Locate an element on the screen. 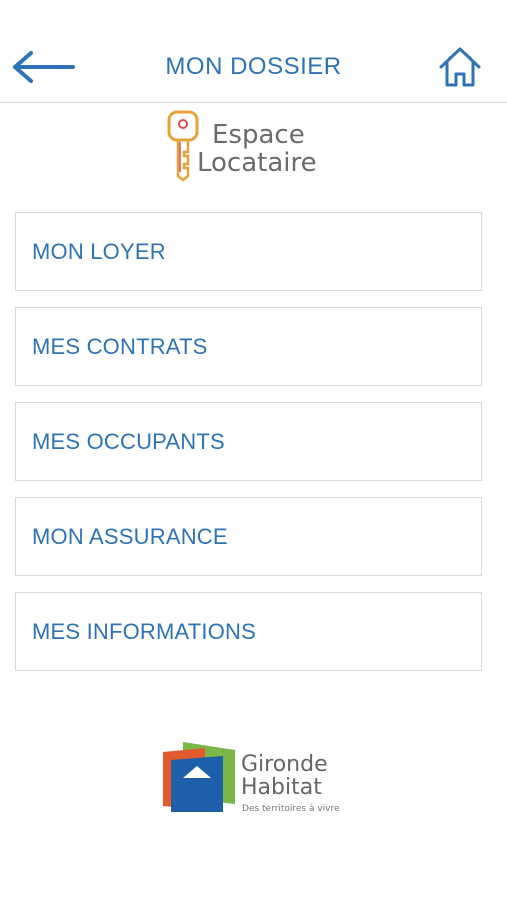 This screenshot has width=507, height=900. menu-item-label: MON ASSURANCE is located at coordinates (130, 536).